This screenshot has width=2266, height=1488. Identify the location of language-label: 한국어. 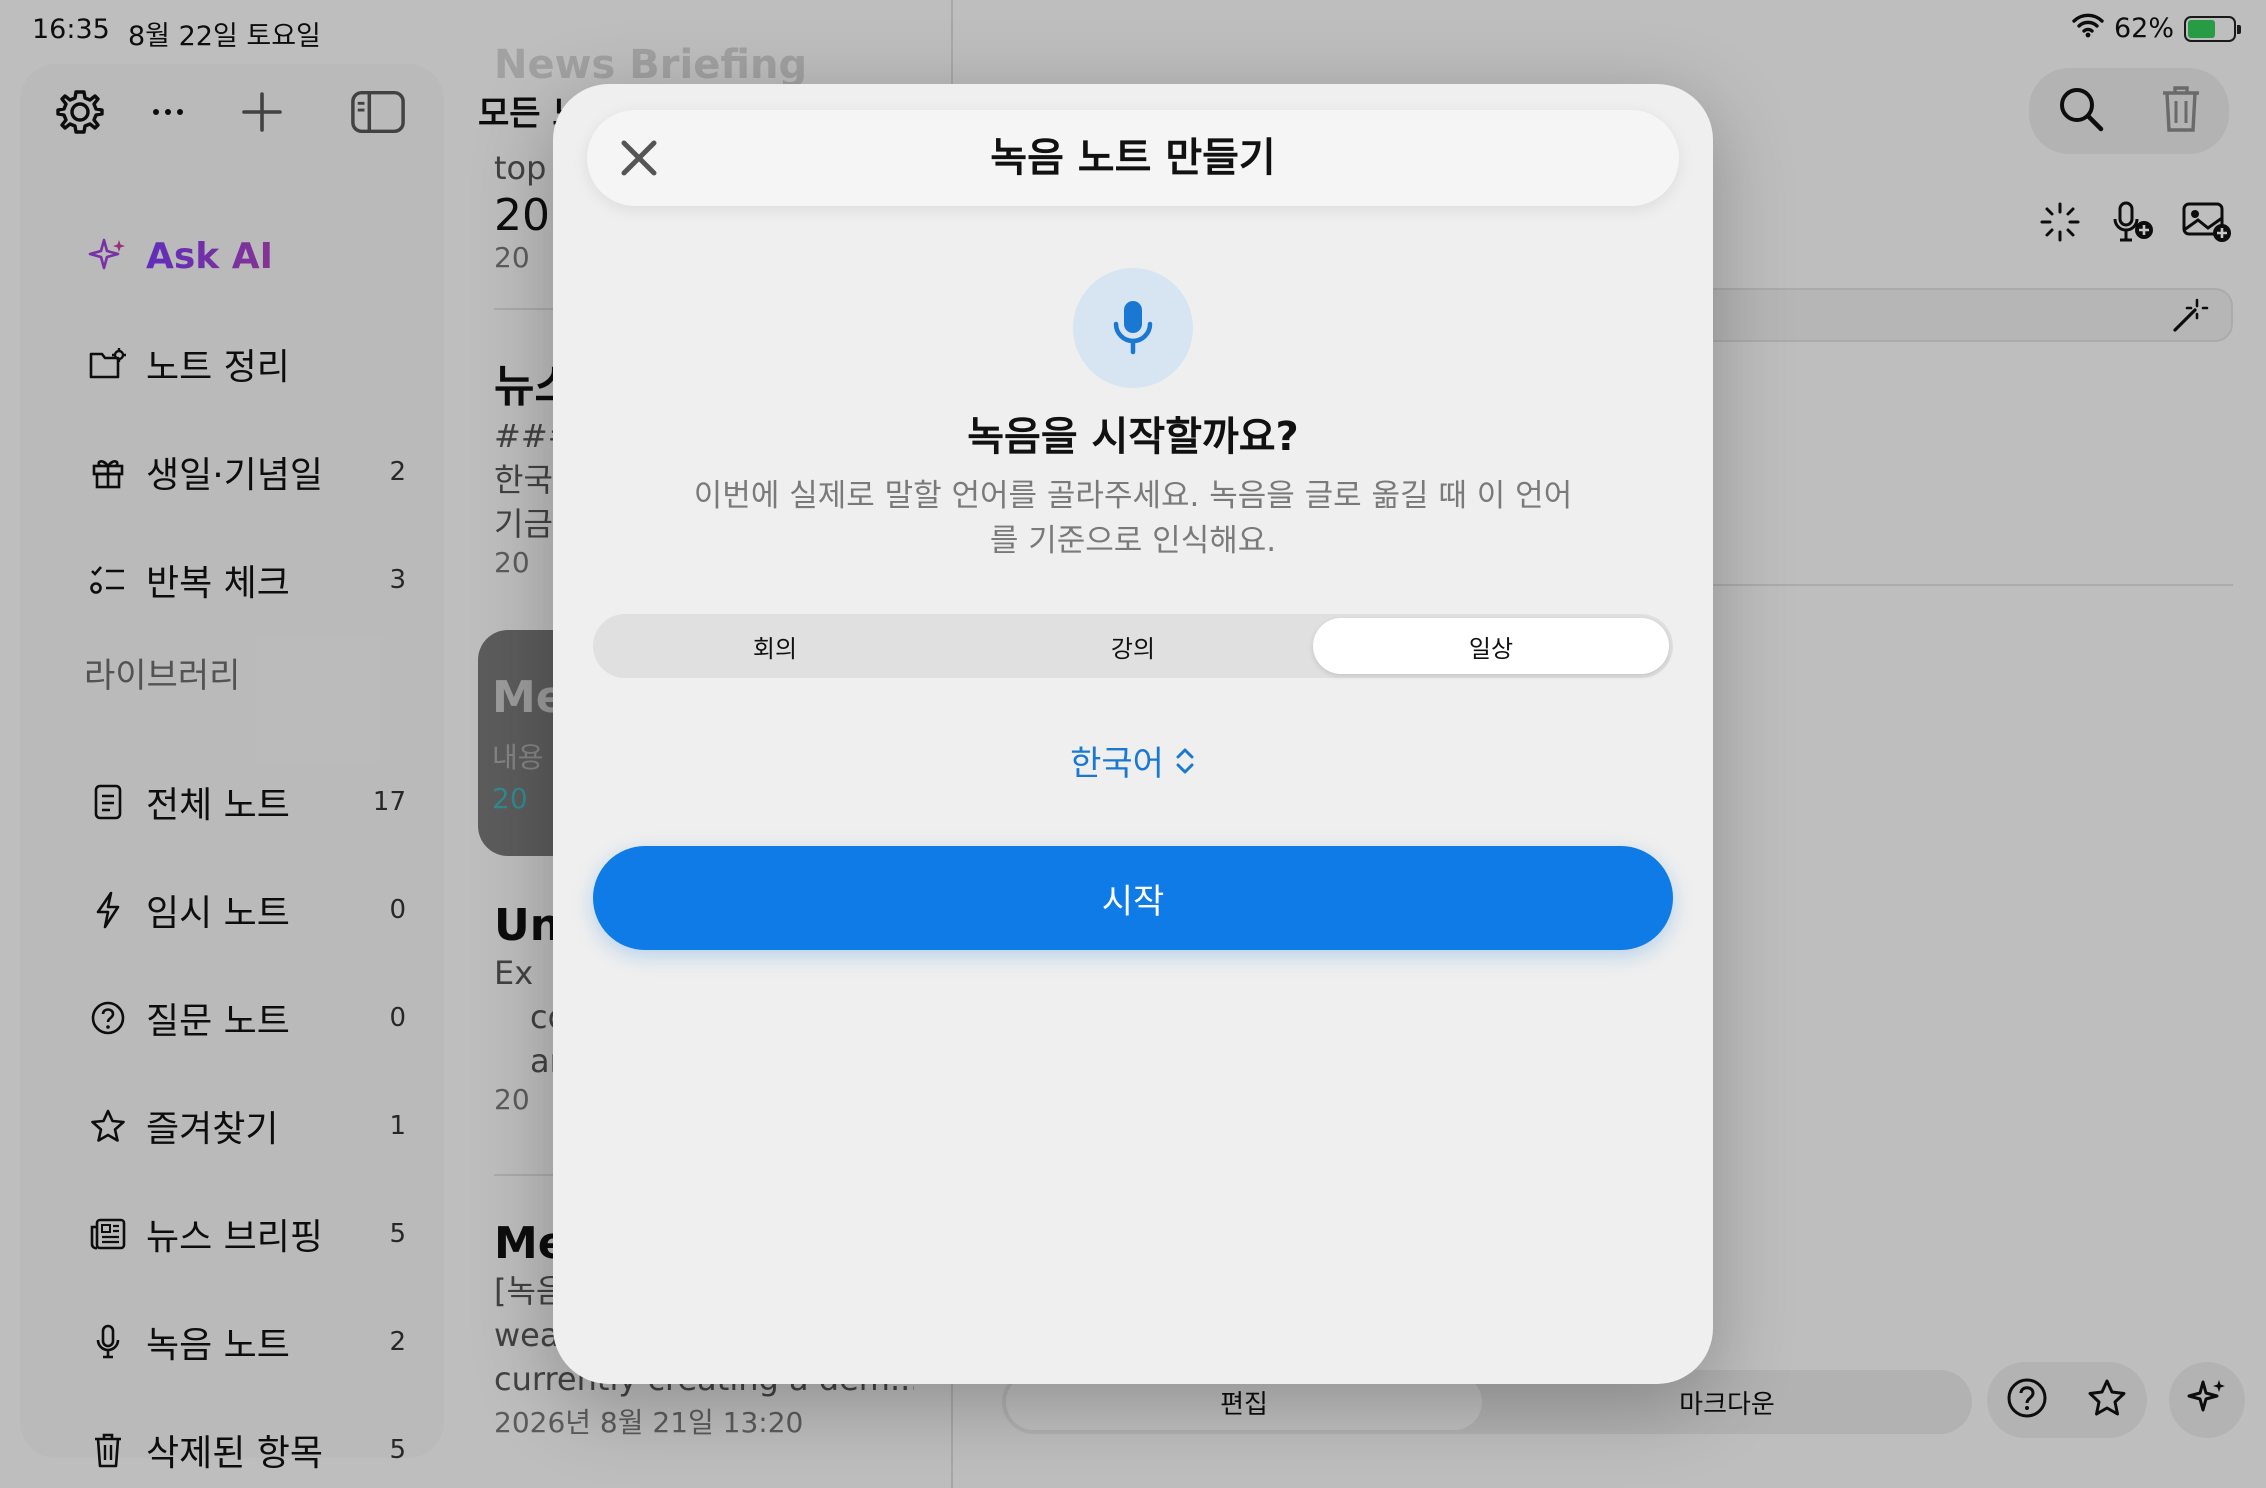
(1117, 764).